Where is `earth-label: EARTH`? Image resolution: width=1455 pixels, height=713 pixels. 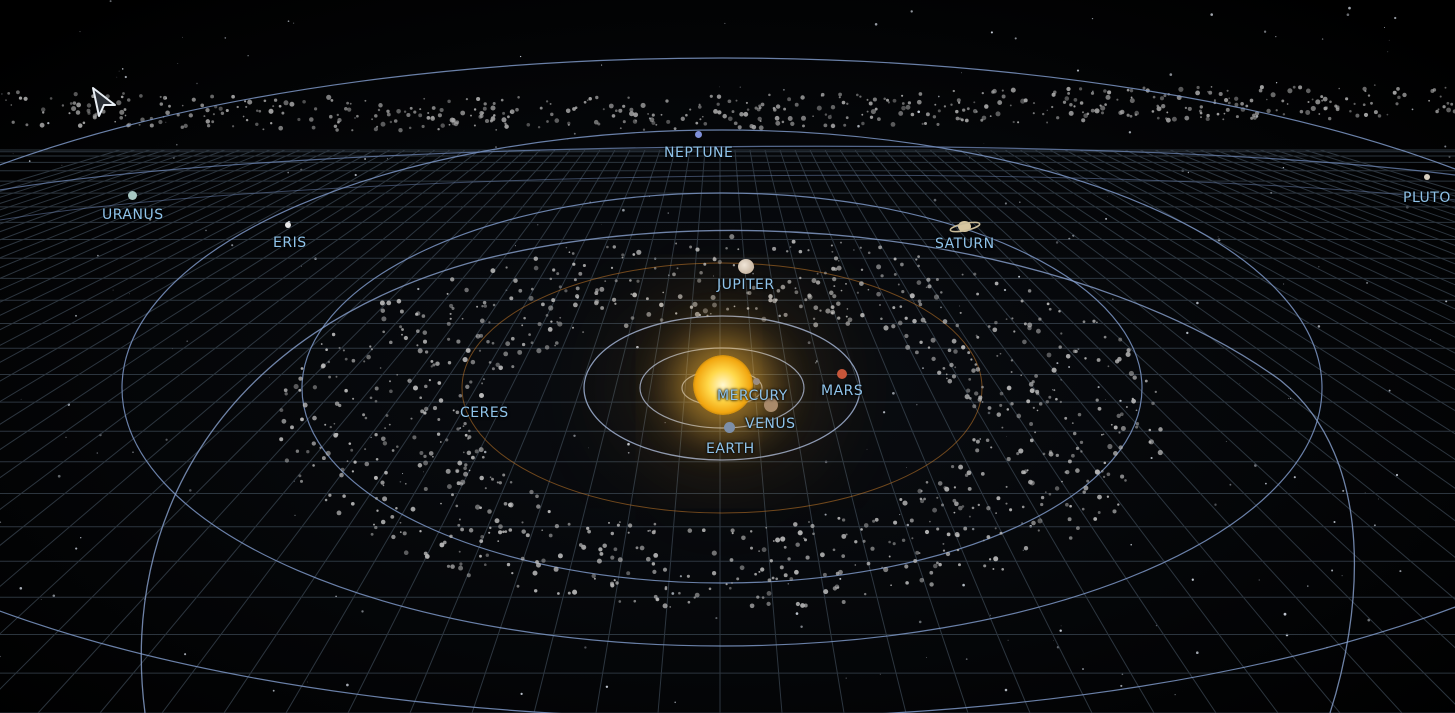 earth-label: EARTH is located at coordinates (730, 449).